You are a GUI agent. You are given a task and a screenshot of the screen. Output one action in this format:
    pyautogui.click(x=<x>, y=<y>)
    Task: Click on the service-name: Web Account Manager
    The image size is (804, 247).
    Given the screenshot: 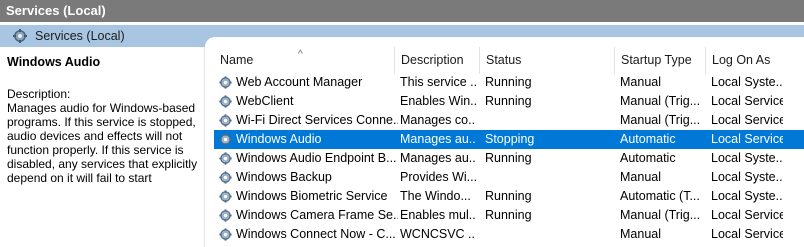 What is the action you would take?
    pyautogui.click(x=299, y=82)
    